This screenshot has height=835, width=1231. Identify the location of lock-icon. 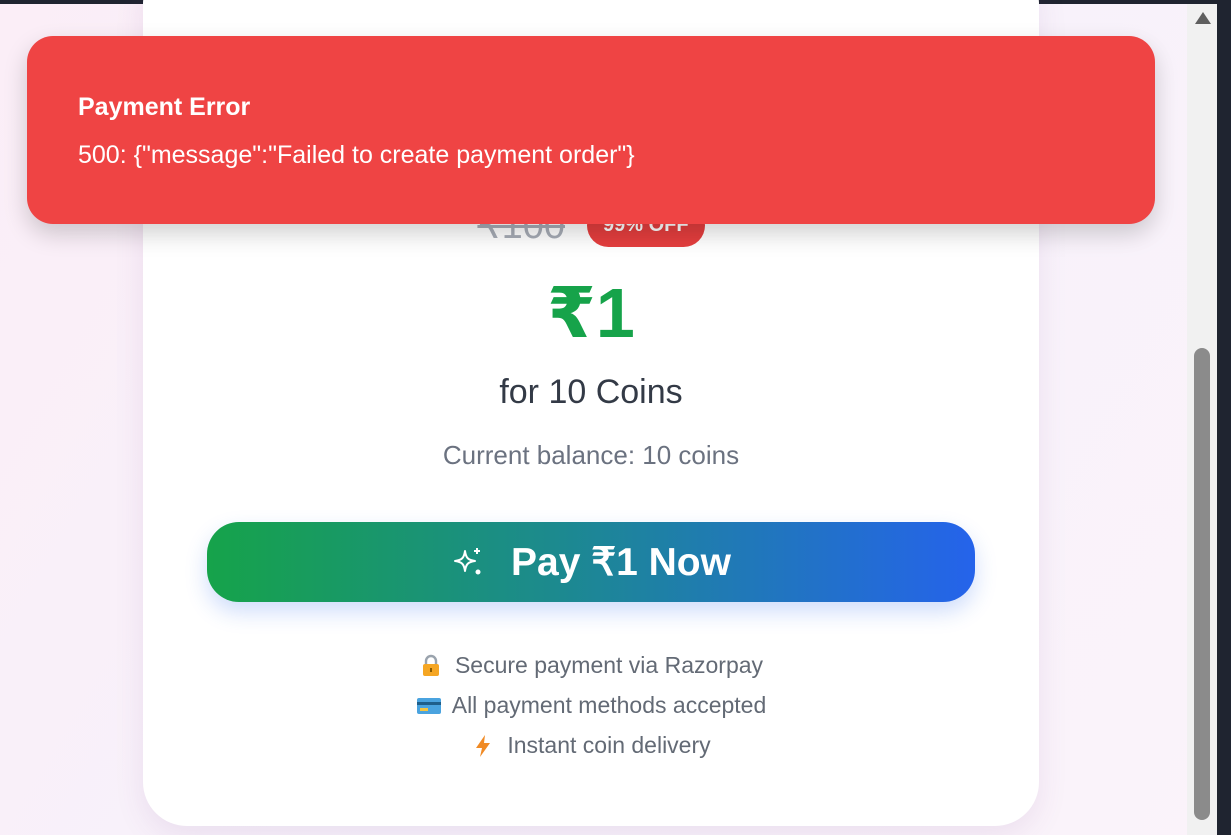
(431, 666).